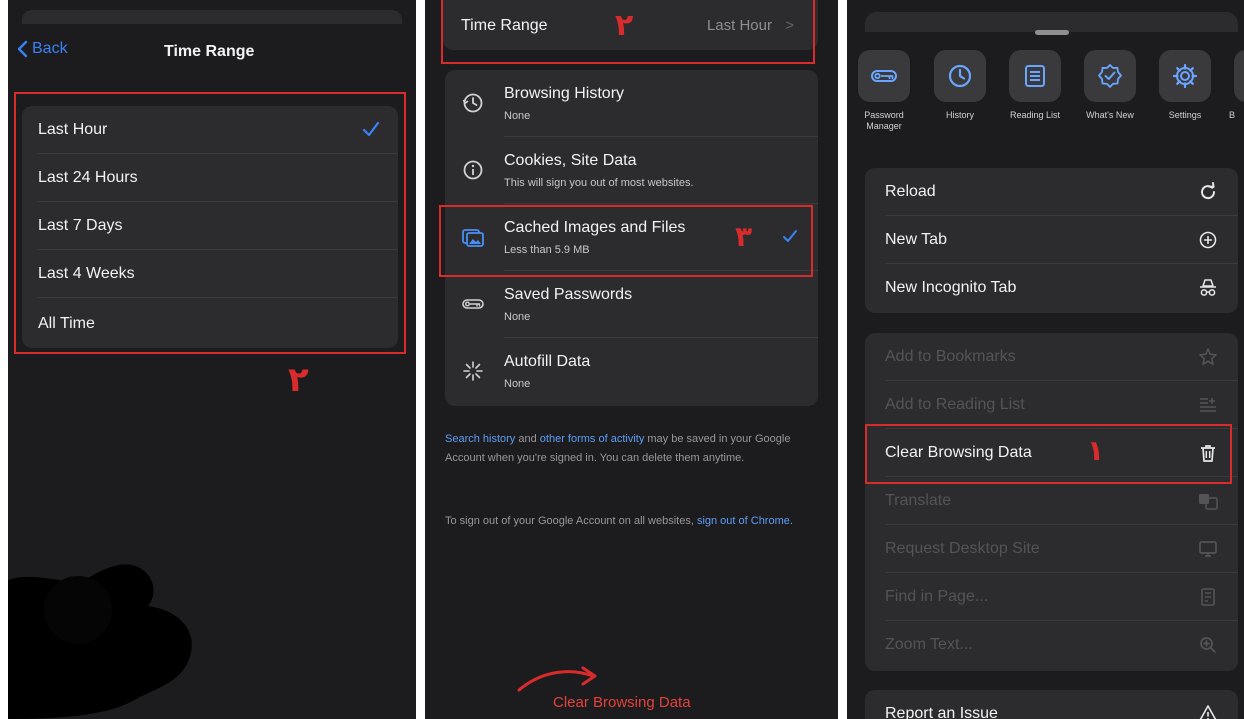  What do you see at coordinates (1185, 115) in the screenshot?
I see `quick-action-label: Settings` at bounding box center [1185, 115].